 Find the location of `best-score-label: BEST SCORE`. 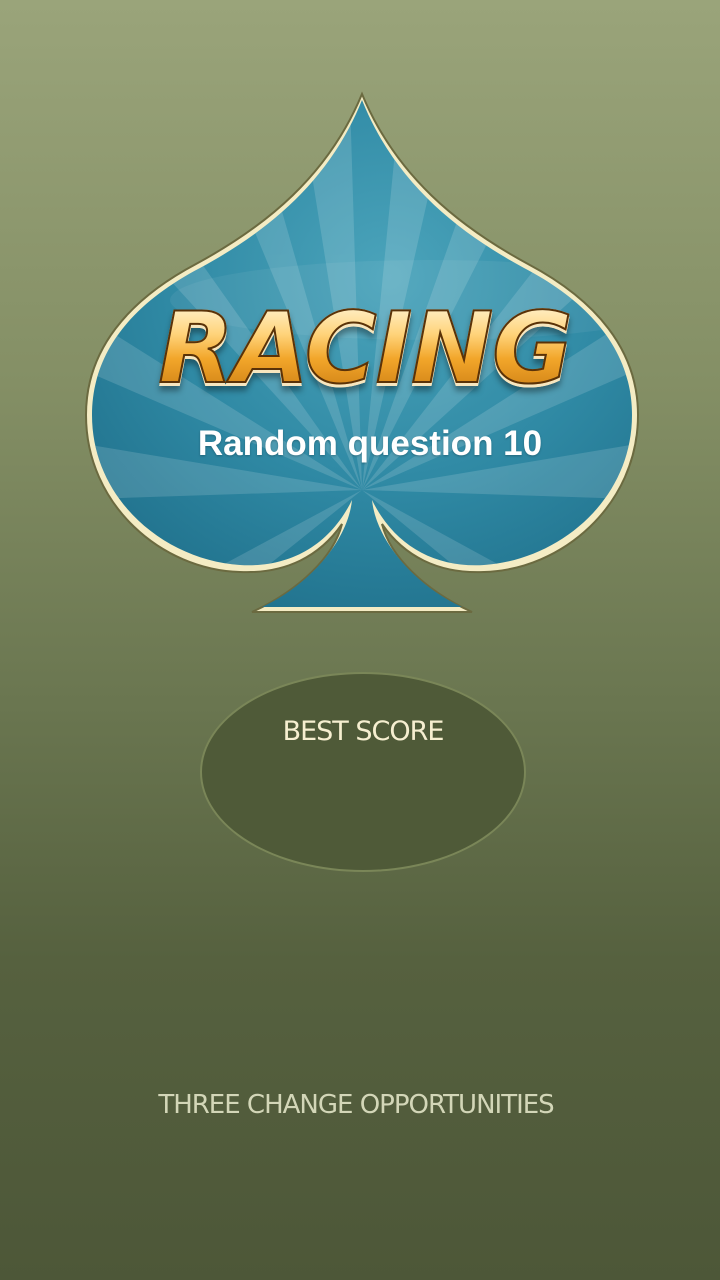

best-score-label: BEST SCORE is located at coordinates (363, 731).